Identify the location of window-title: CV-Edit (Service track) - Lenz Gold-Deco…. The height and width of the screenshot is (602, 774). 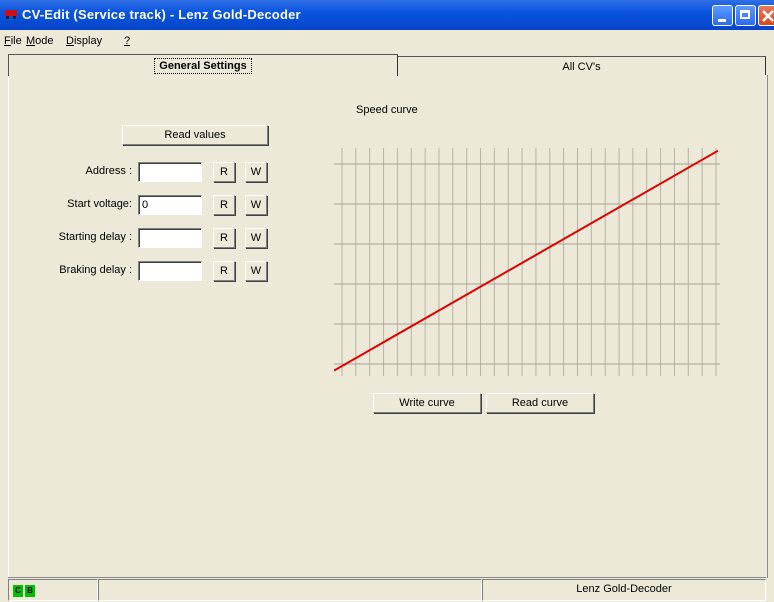
(161, 14).